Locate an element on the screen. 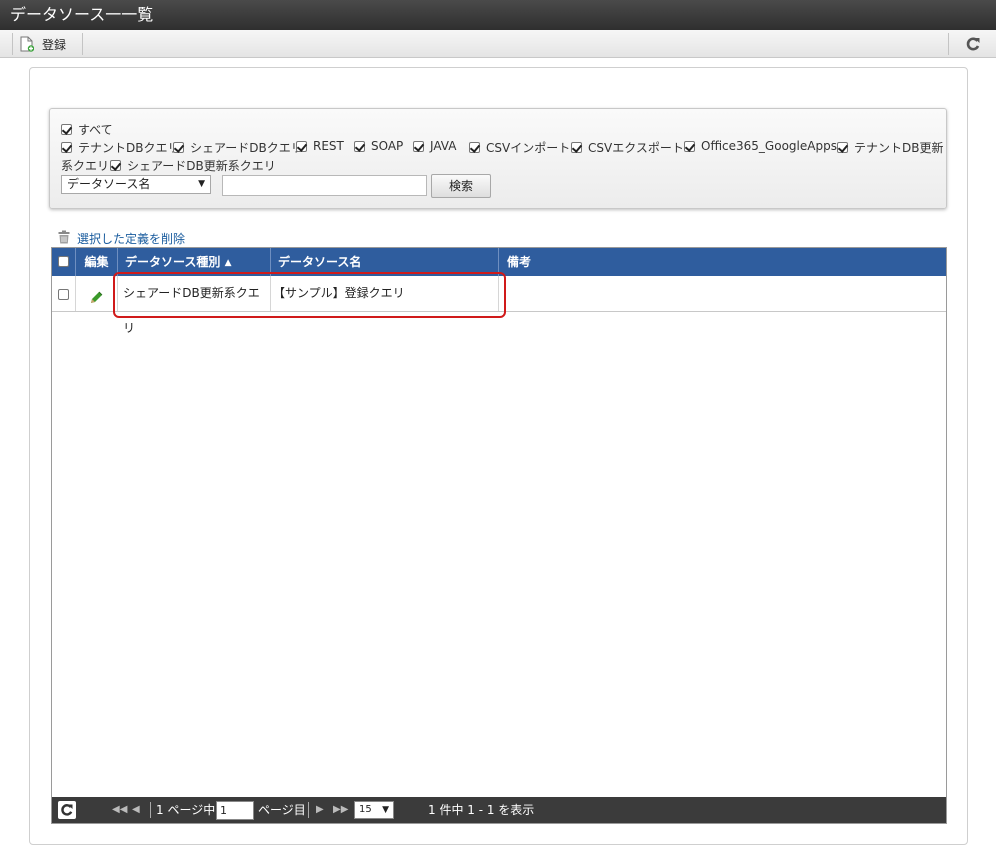 This screenshot has width=996, height=847. header-type: データソース種別 ▲ is located at coordinates (194, 262).